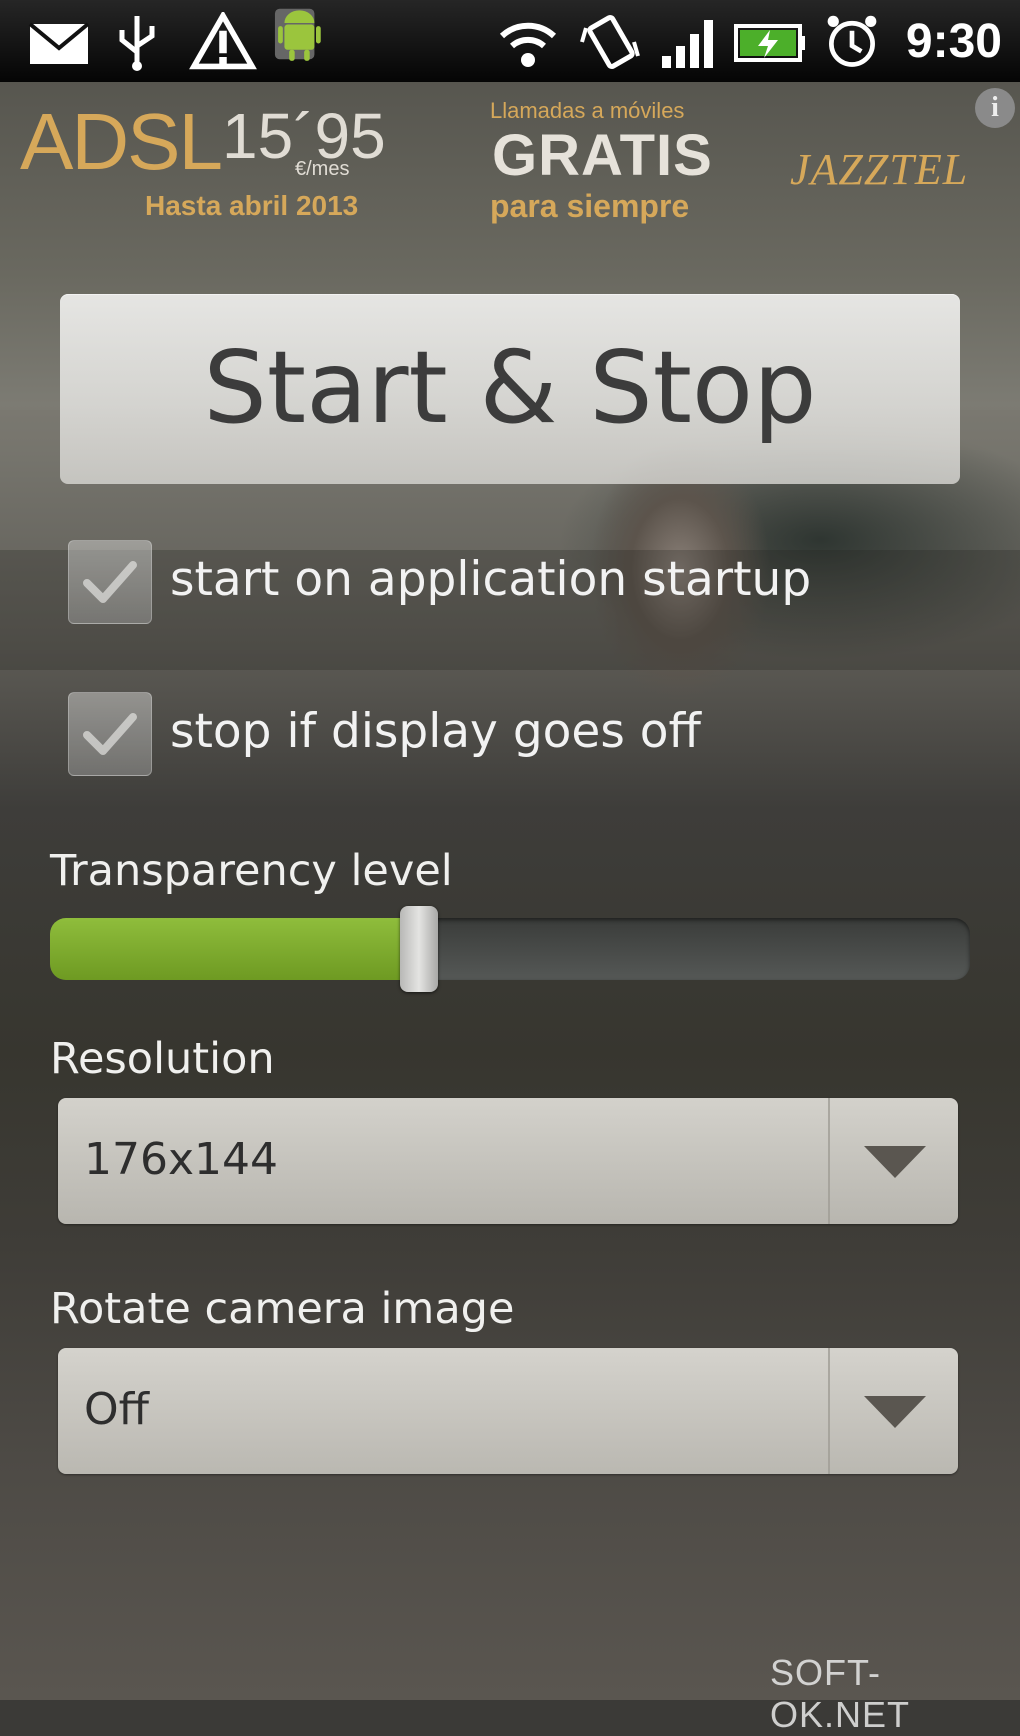 The height and width of the screenshot is (1736, 1020). I want to click on ad-adsl-text: ADSL, so click(121, 141).